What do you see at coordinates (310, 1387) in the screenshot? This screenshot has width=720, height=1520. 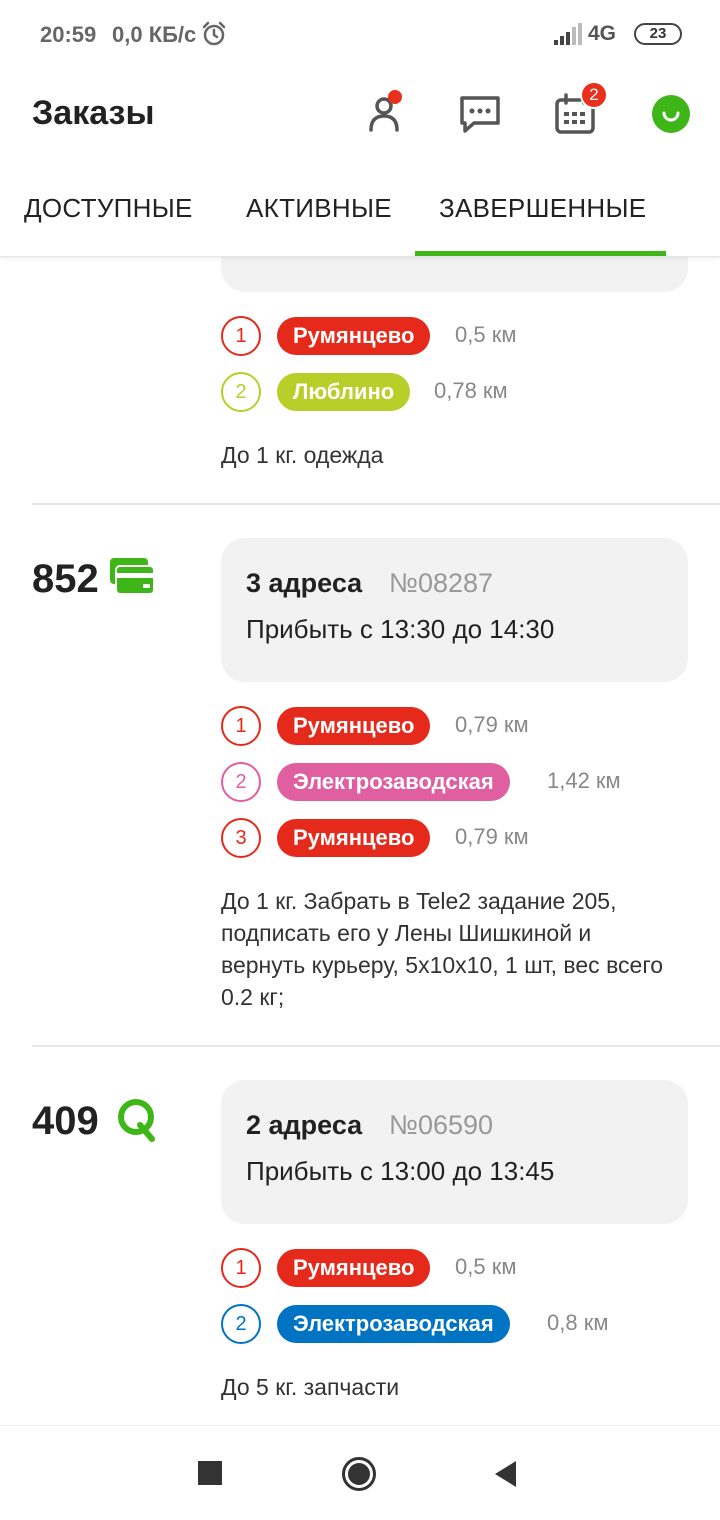 I see `order-description: До 5 кг. запчасти` at bounding box center [310, 1387].